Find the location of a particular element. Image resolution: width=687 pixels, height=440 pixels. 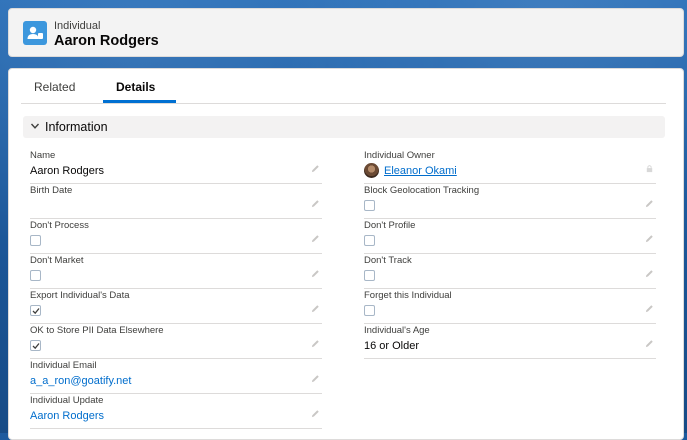

field-label: Birth Date is located at coordinates (51, 190).